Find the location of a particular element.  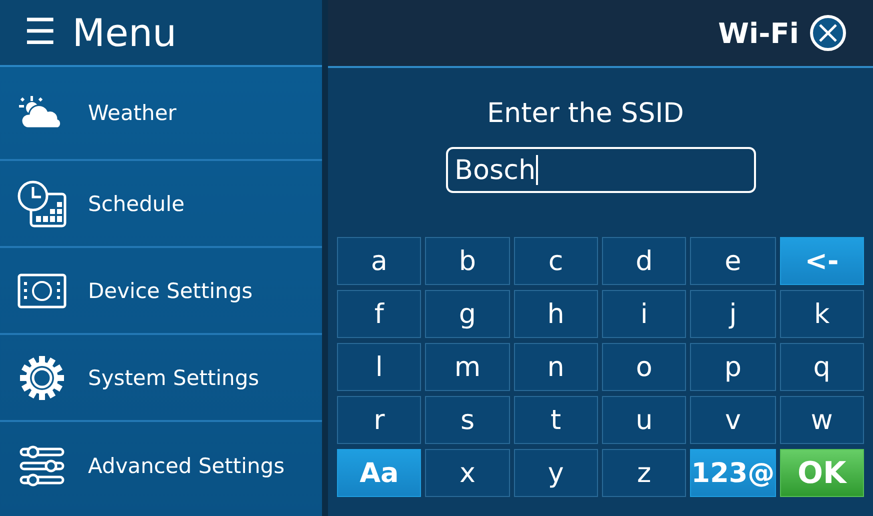

letter-key: c is located at coordinates (556, 261).